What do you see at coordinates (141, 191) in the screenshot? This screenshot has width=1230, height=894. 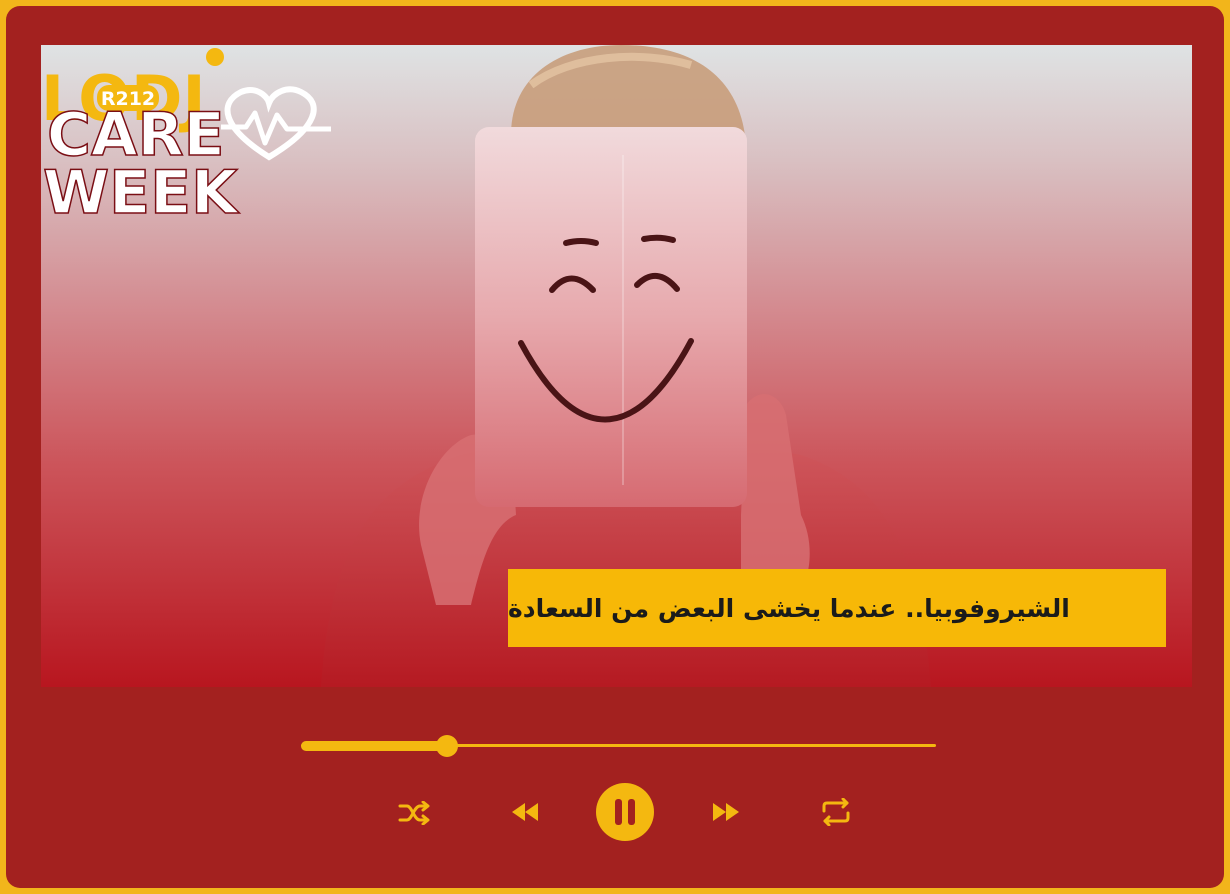 I see `show-title-line2: WEEK` at bounding box center [141, 191].